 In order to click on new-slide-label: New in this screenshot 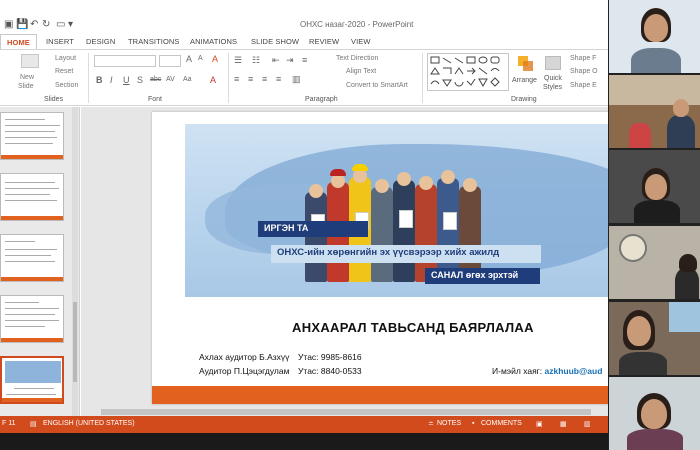, I will do `click(27, 77)`.